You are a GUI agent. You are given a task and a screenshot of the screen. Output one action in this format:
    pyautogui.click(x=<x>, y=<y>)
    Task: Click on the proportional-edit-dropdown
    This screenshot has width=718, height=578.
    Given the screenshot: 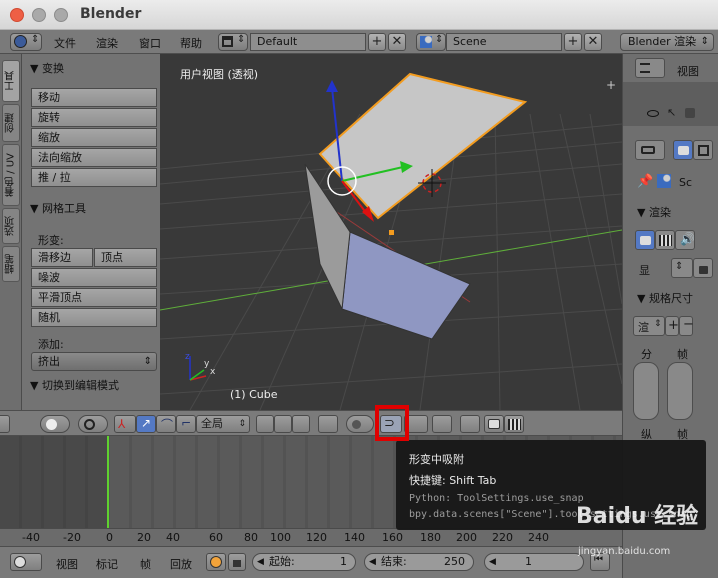 What is the action you would take?
    pyautogui.click(x=360, y=424)
    